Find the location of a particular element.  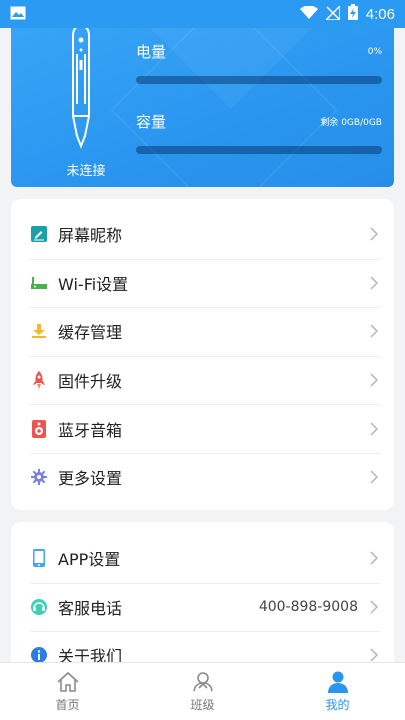

nav-label: 我的 is located at coordinates (337, 704).